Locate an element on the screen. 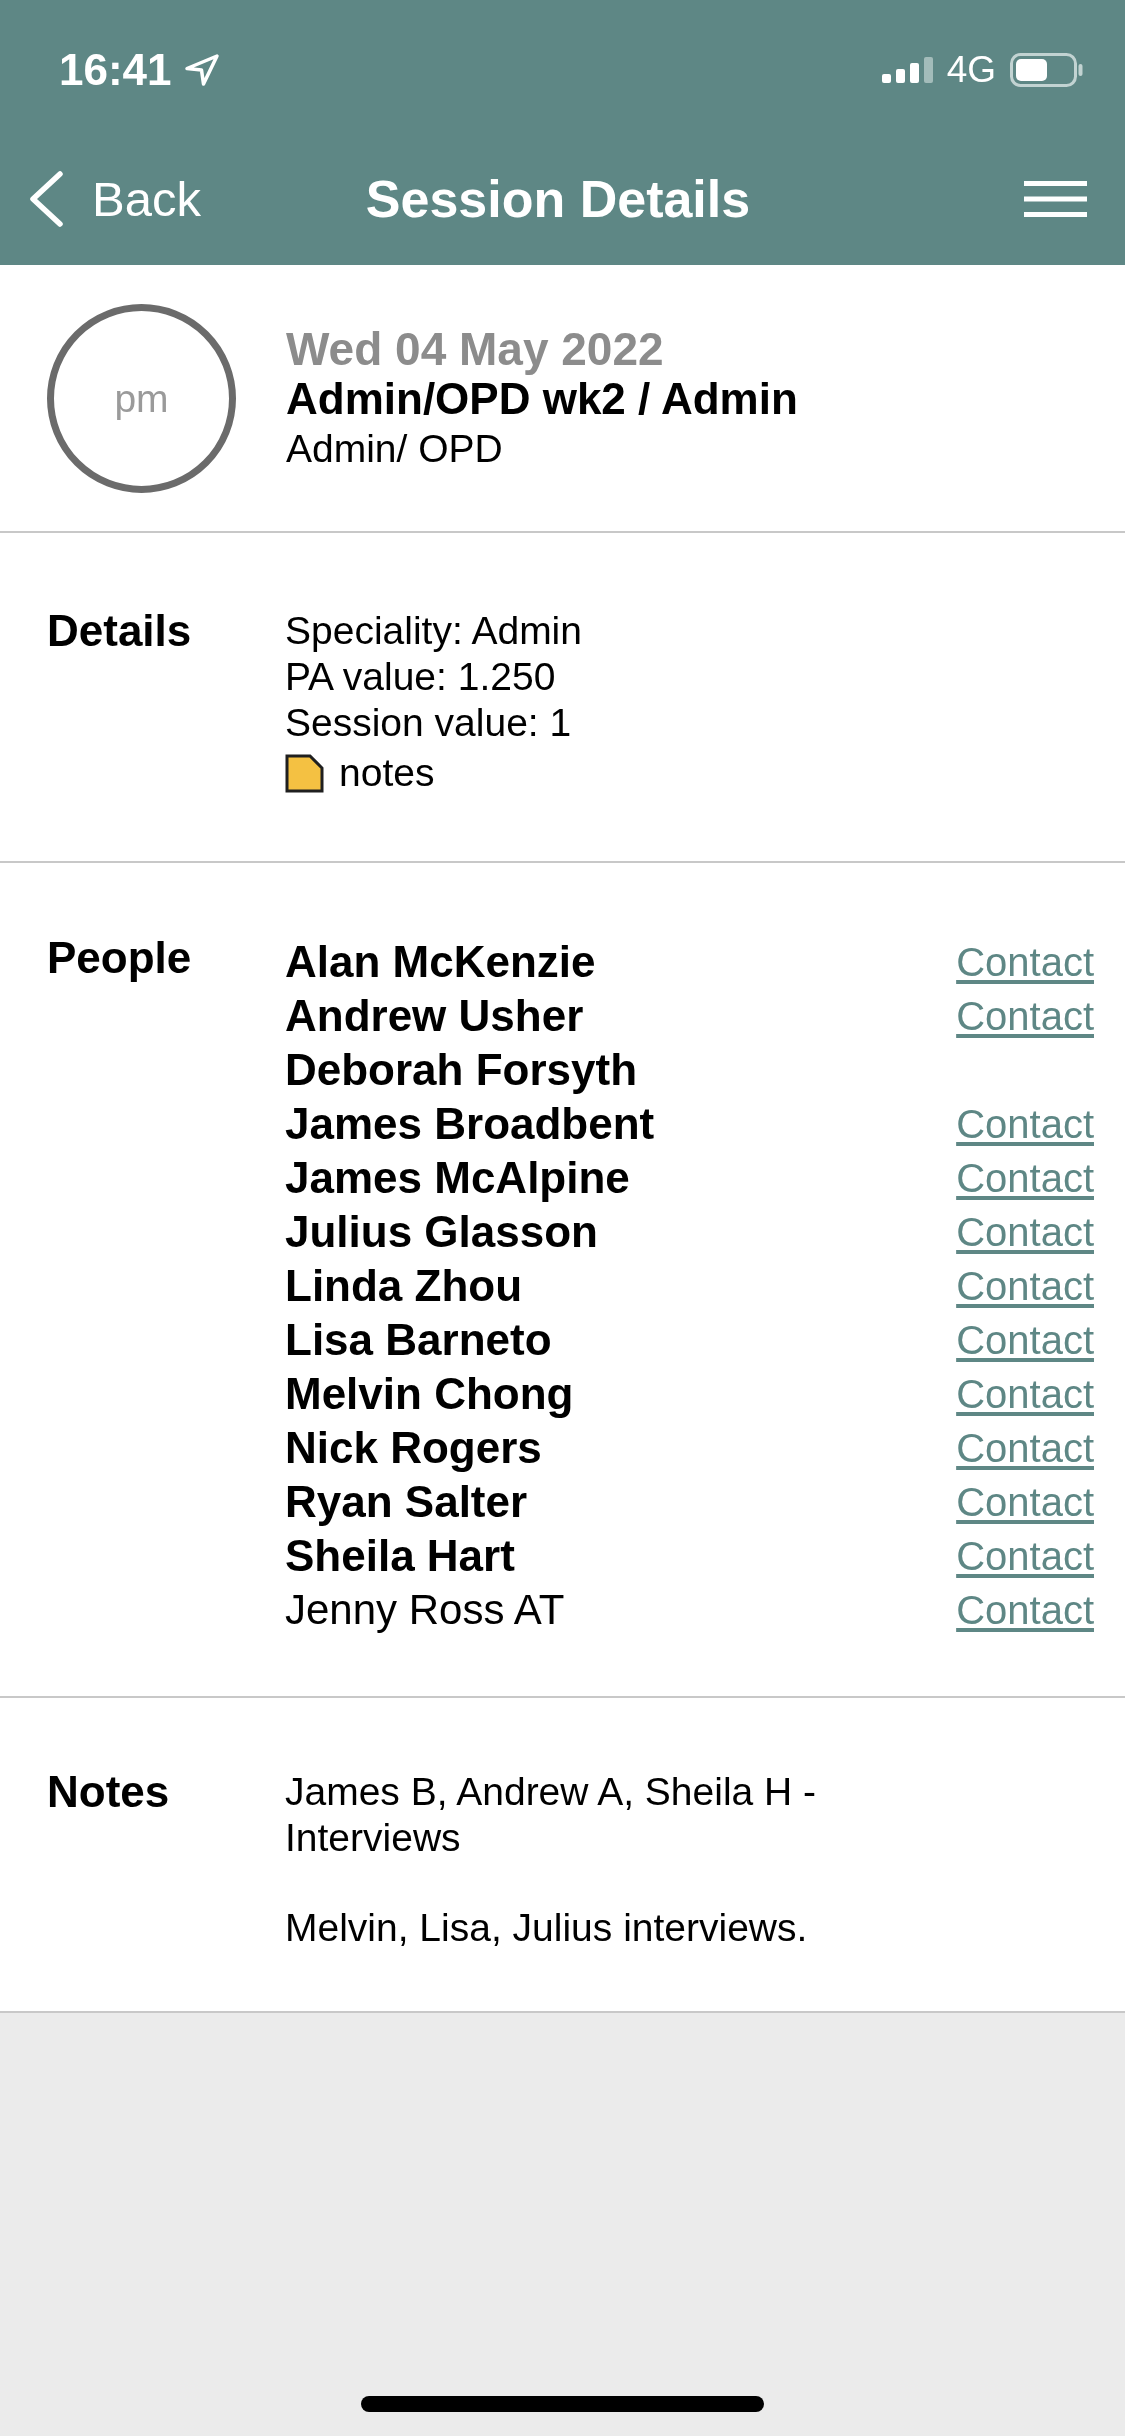 The image size is (1125, 2436). detail-text: Session value: 1 is located at coordinates (428, 723).